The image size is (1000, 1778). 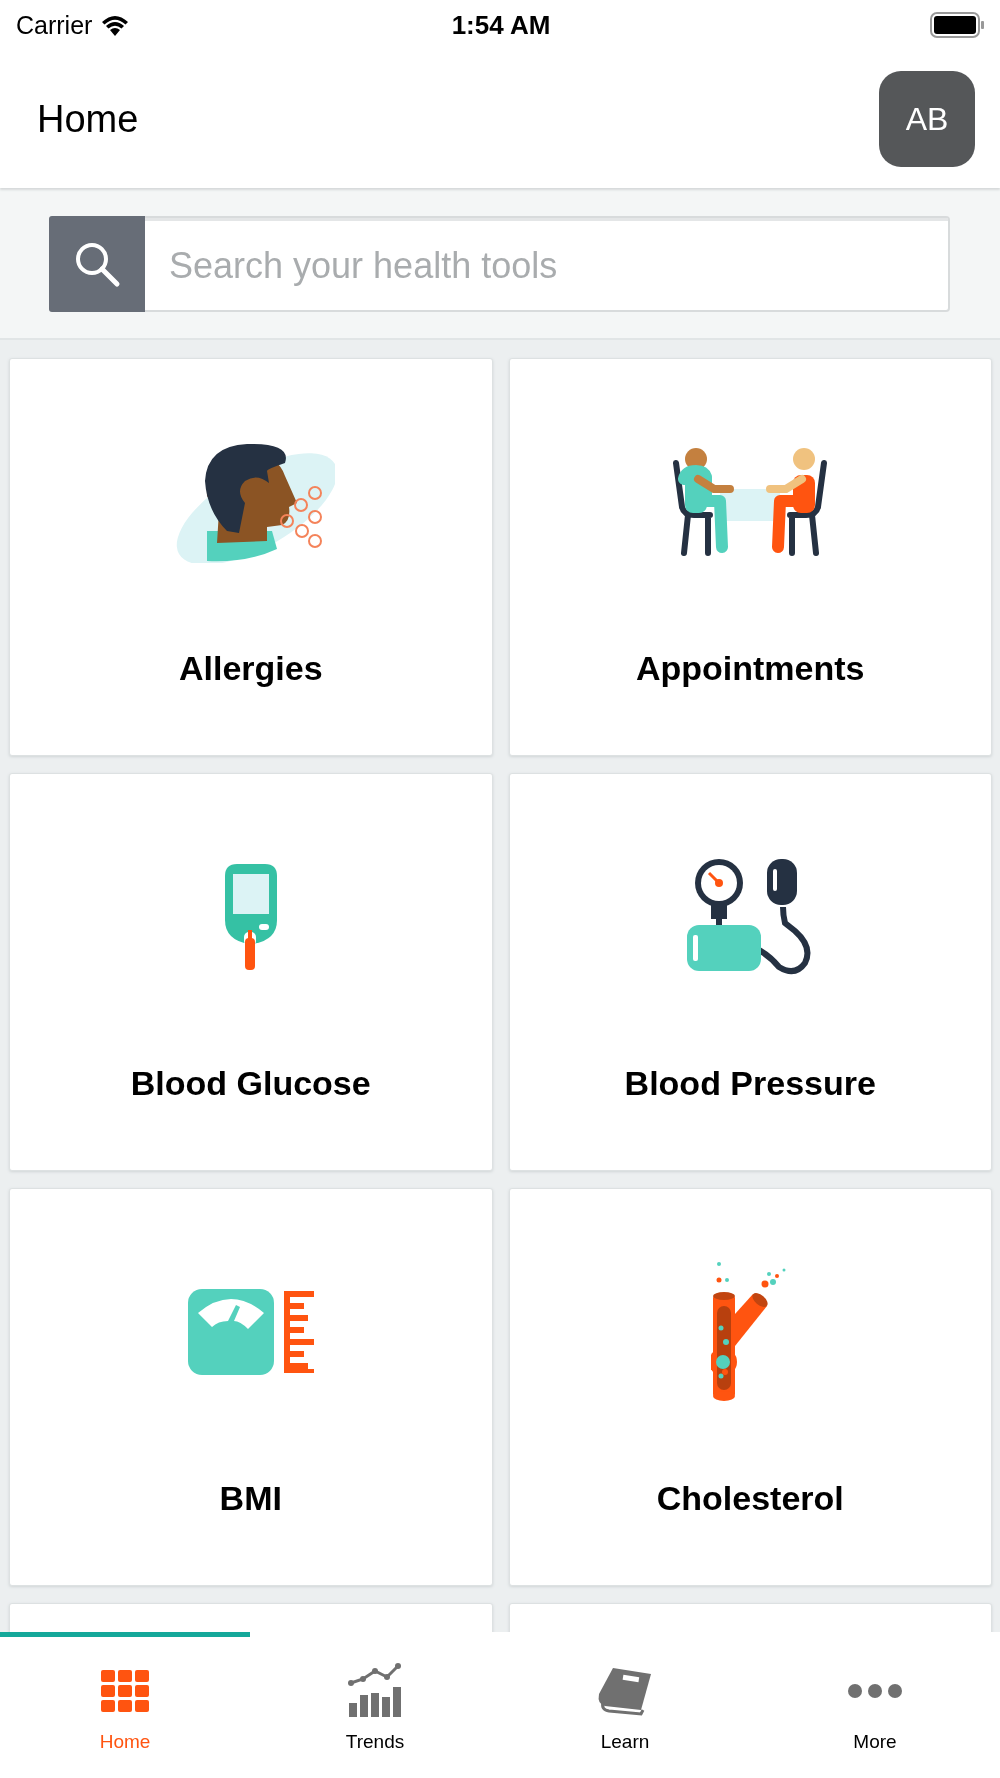 What do you see at coordinates (875, 1691) in the screenshot?
I see `more-icon` at bounding box center [875, 1691].